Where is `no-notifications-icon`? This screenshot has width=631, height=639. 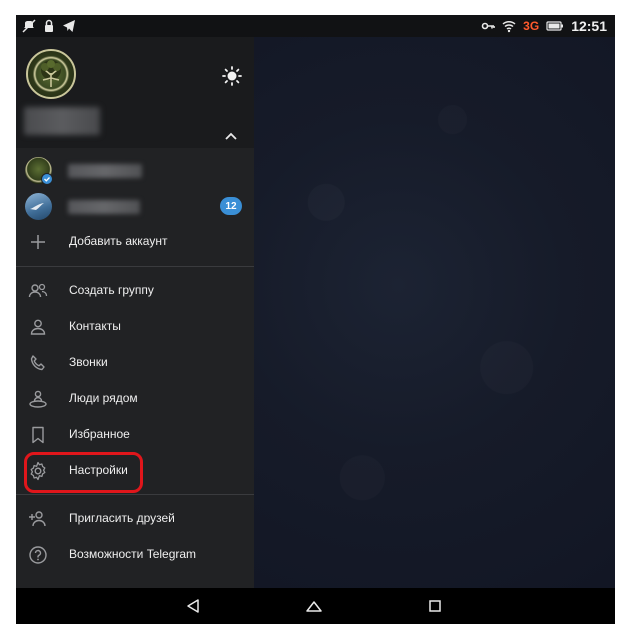 no-notifications-icon is located at coordinates (29, 26).